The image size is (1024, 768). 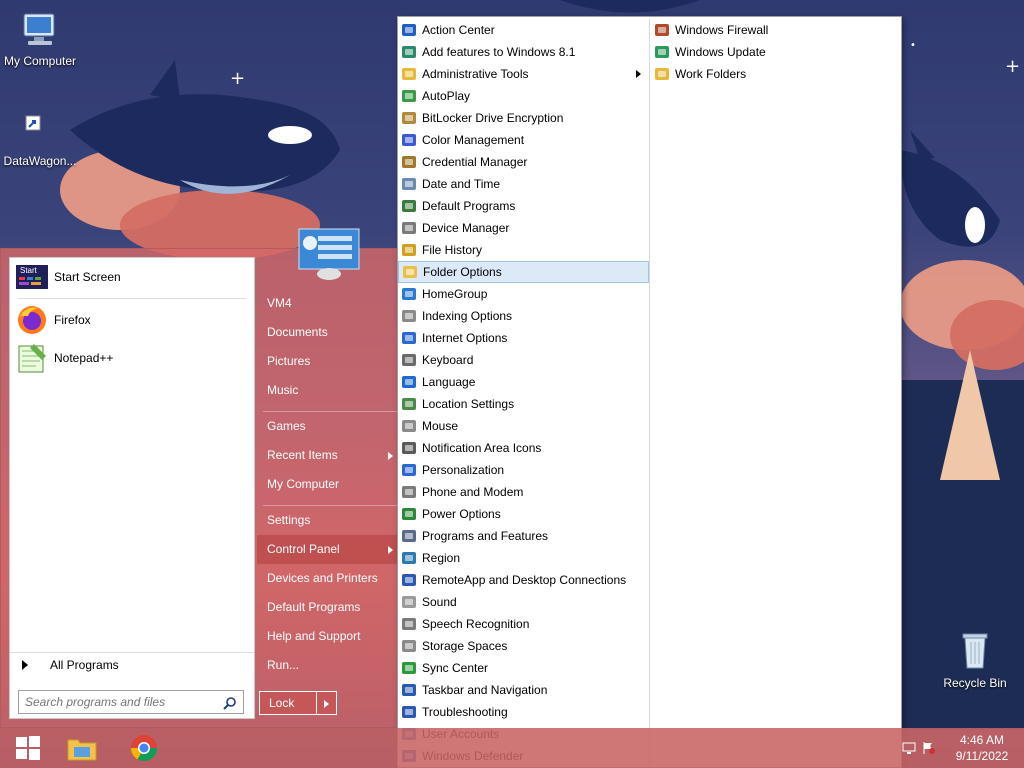 I want to click on control-panel-item-work-folders: Work Folders, so click(x=776, y=74).